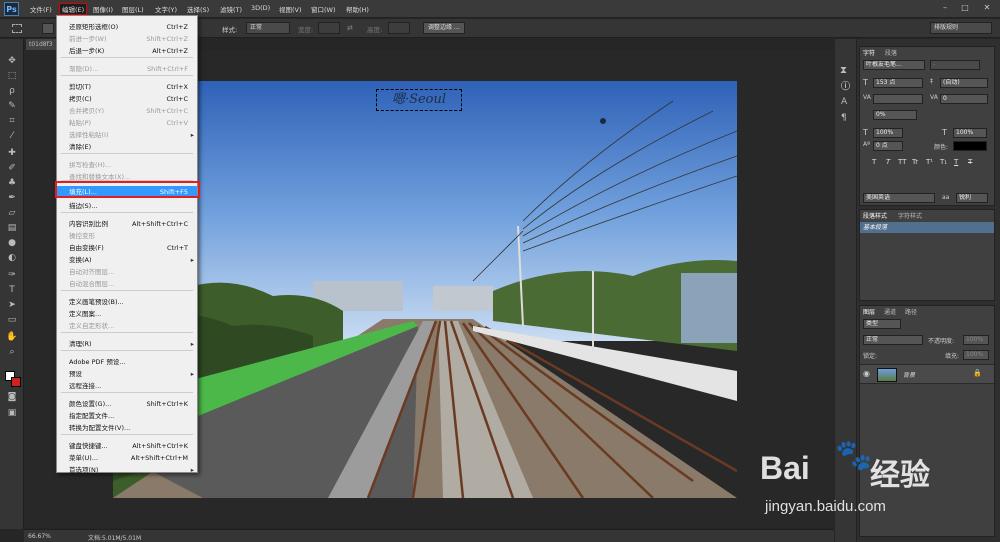  Describe the element at coordinates (12, 290) in the screenshot. I see `type-tool-icon: T` at that location.